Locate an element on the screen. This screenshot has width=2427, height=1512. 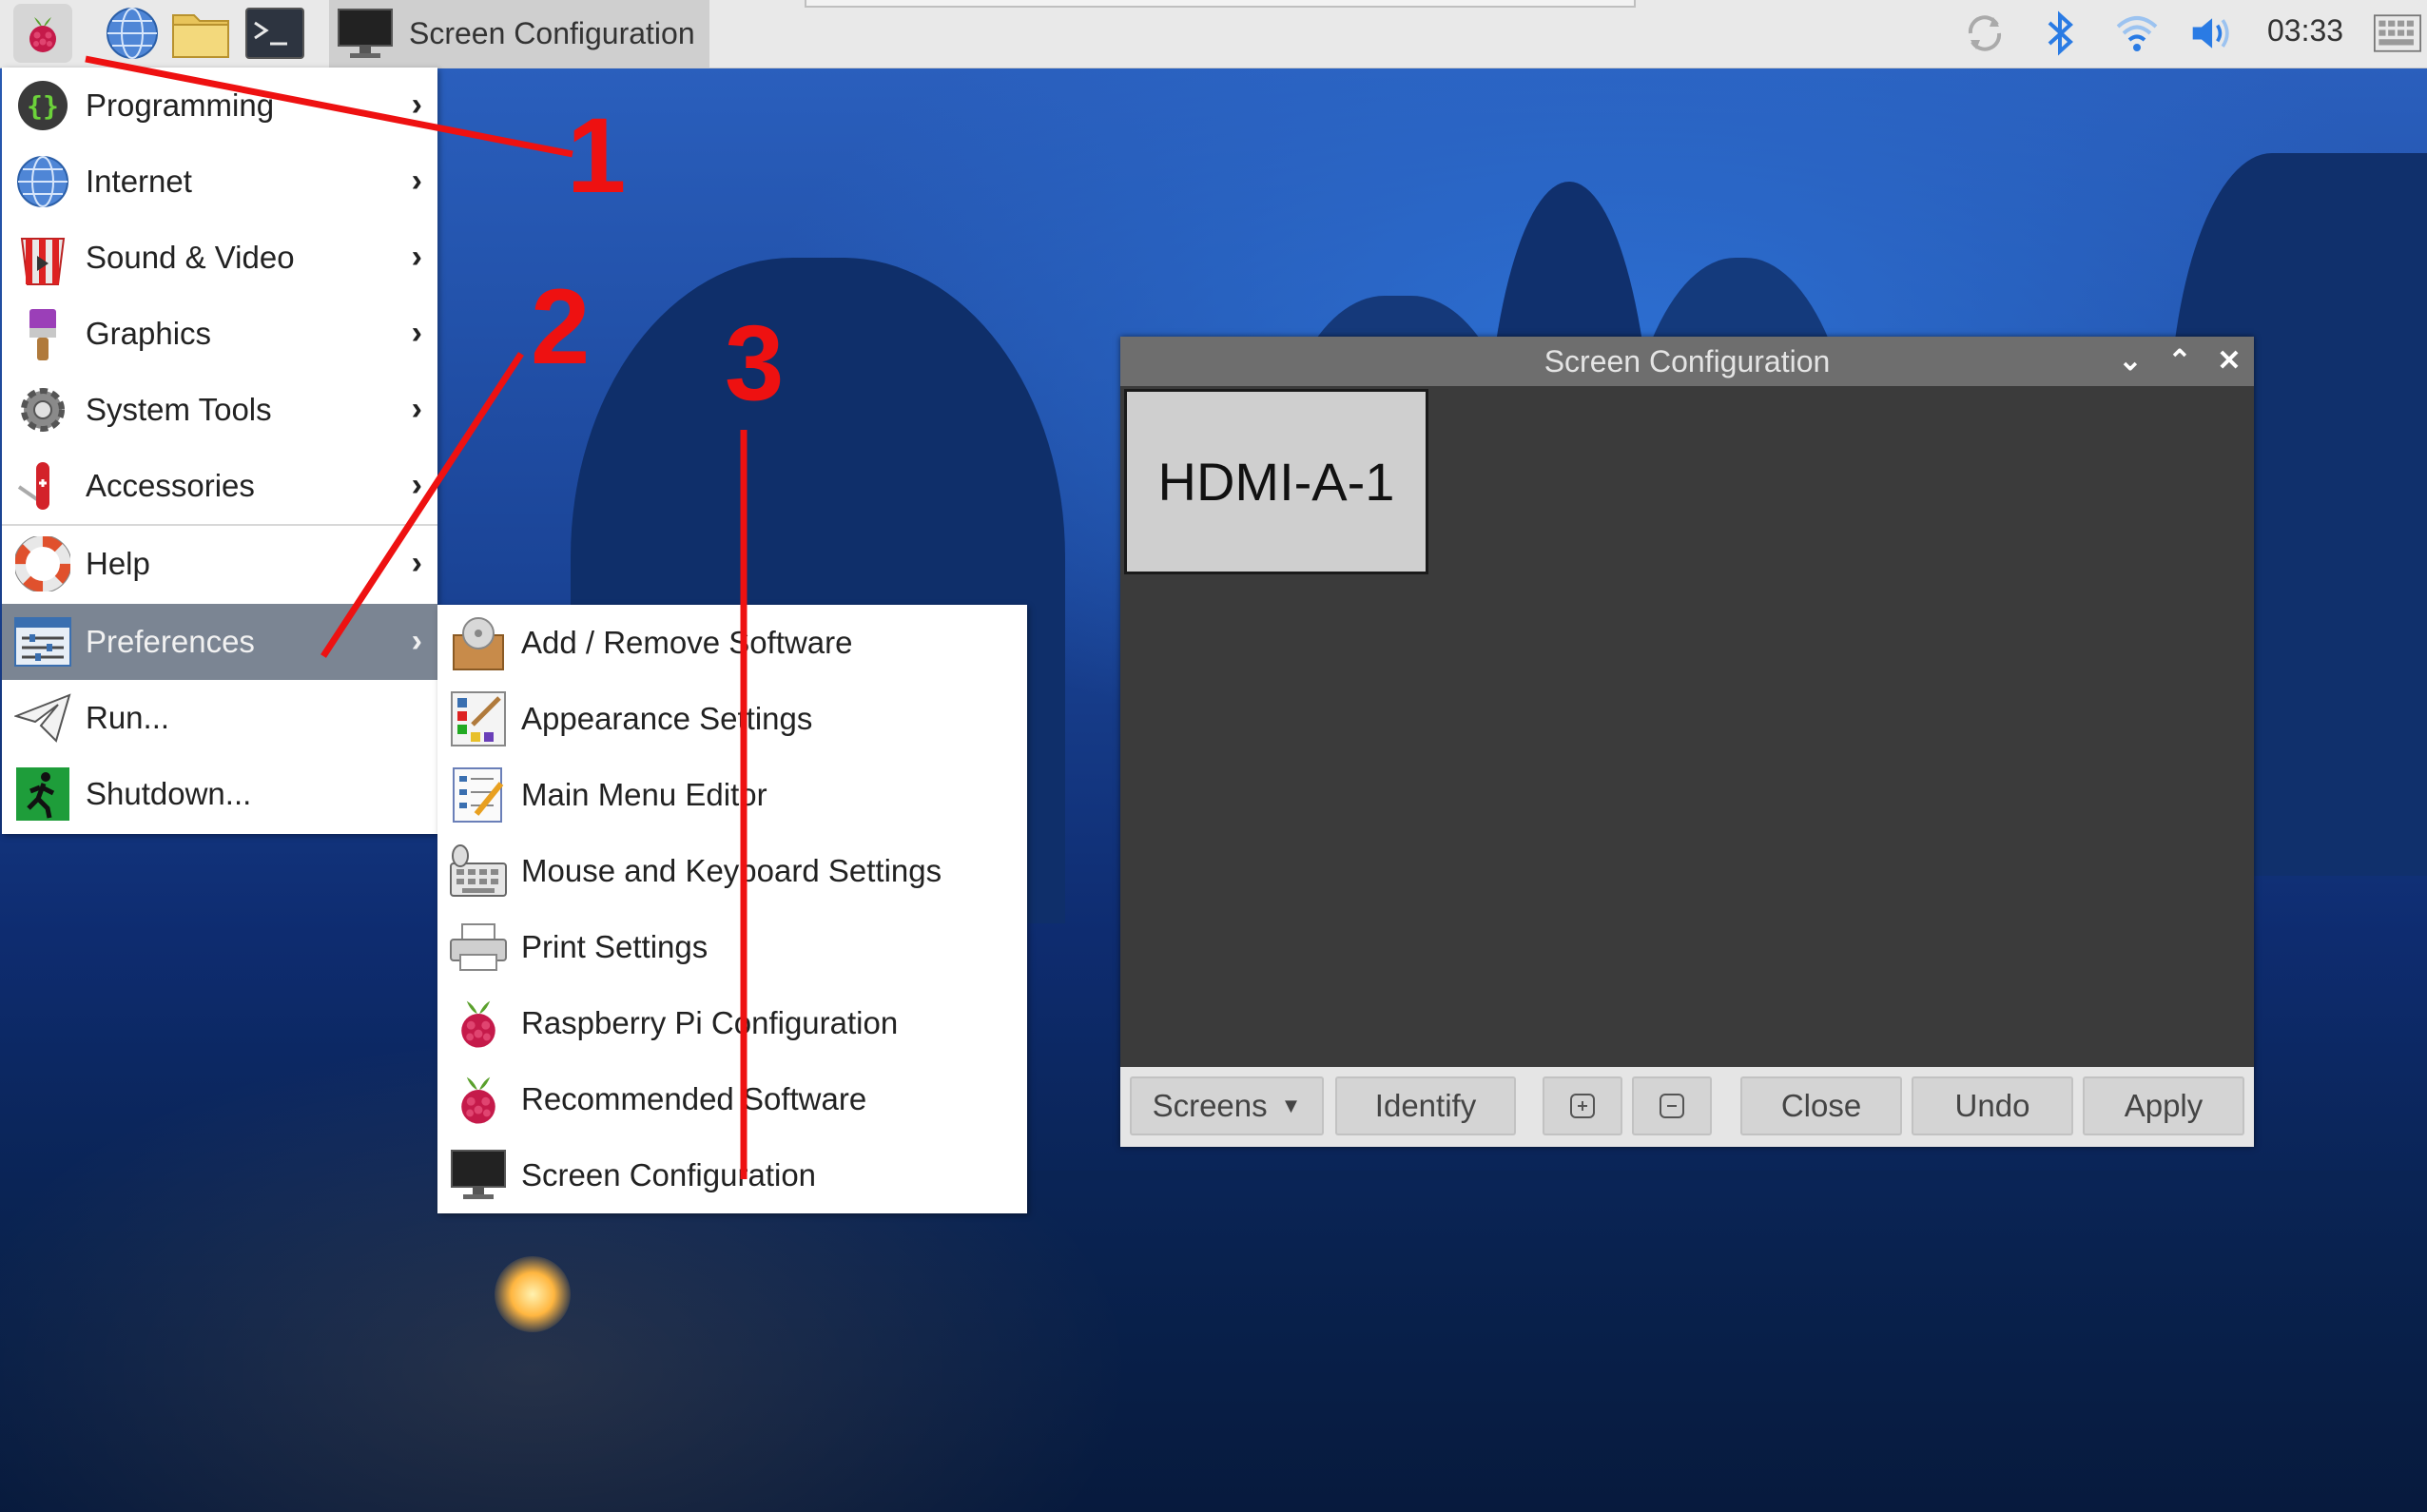
sync-icon is located at coordinates (1985, 33).